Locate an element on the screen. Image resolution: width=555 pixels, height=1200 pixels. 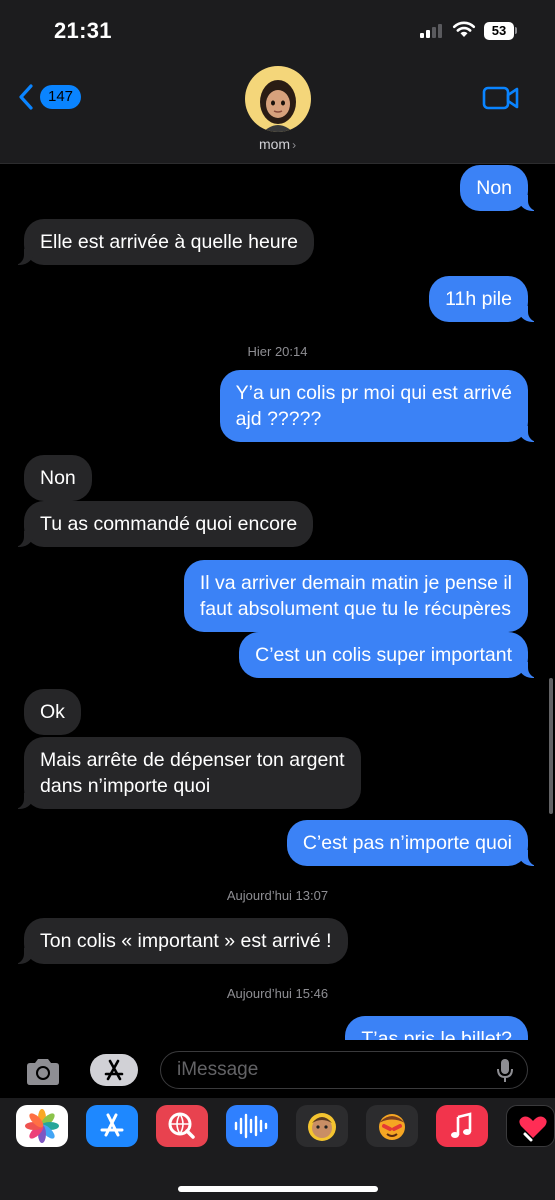
music-app-icon is located at coordinates (462, 1126).